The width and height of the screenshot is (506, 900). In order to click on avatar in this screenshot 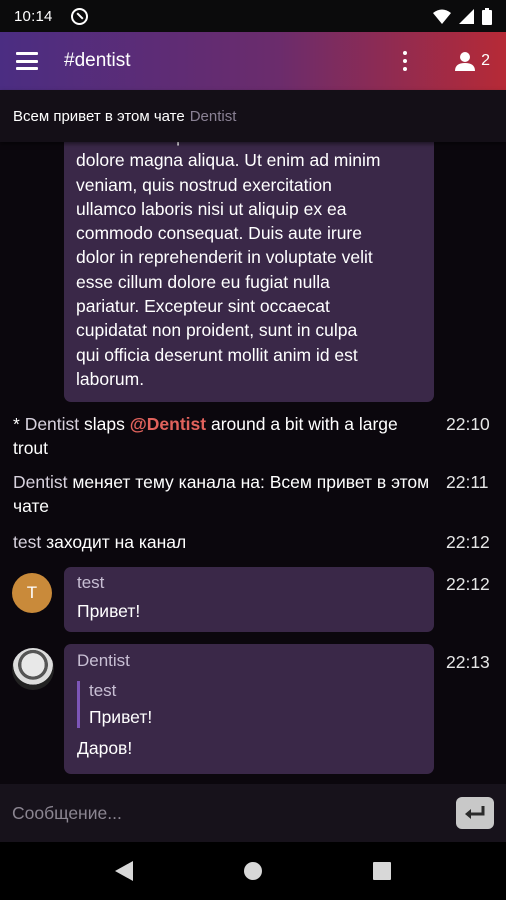, I will do `click(33, 669)`.